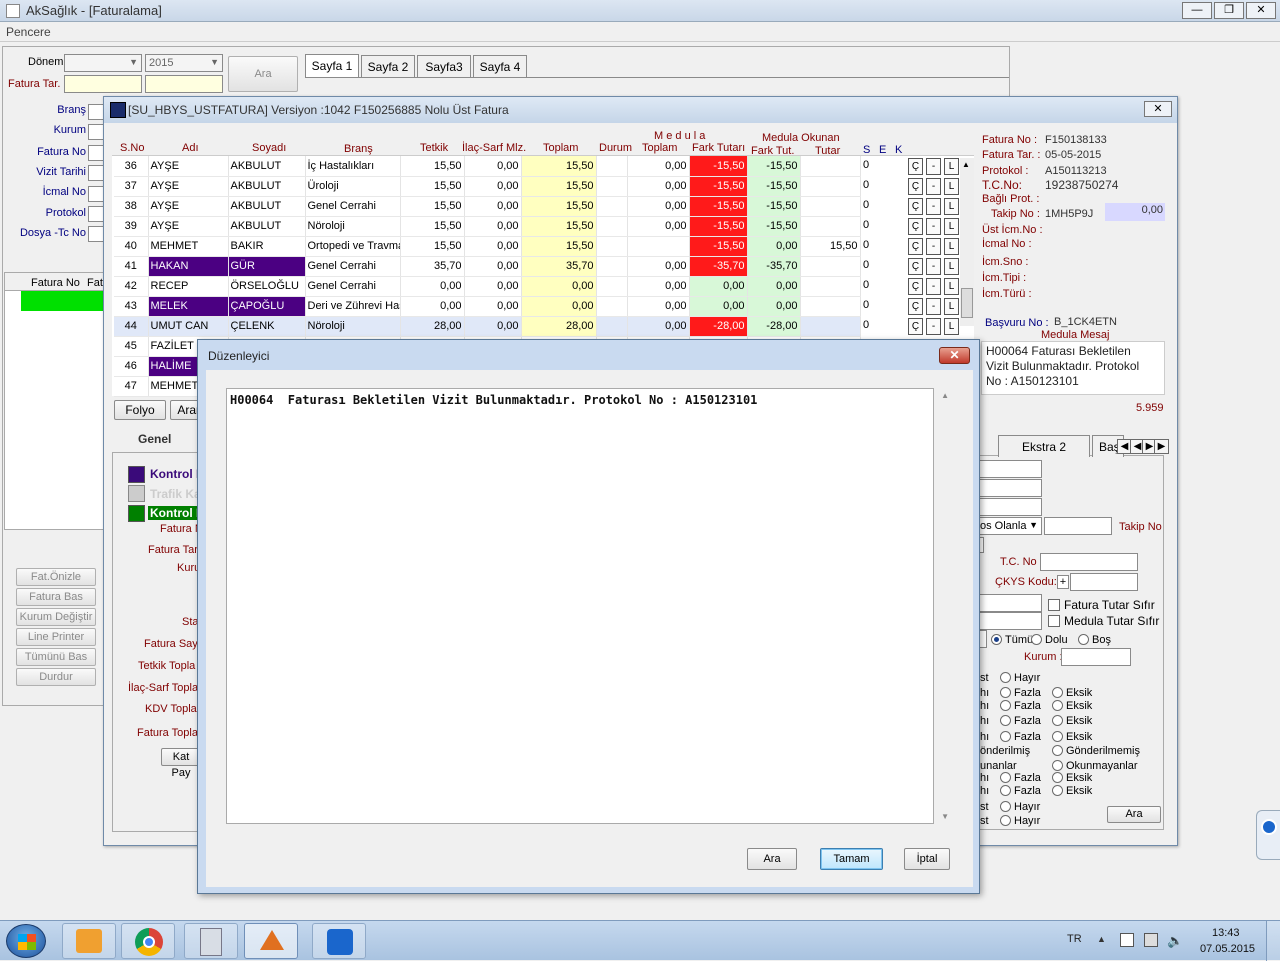  Describe the element at coordinates (945, 816) in the screenshot. I see `dialog-scroll-down-icon: ▼` at that location.